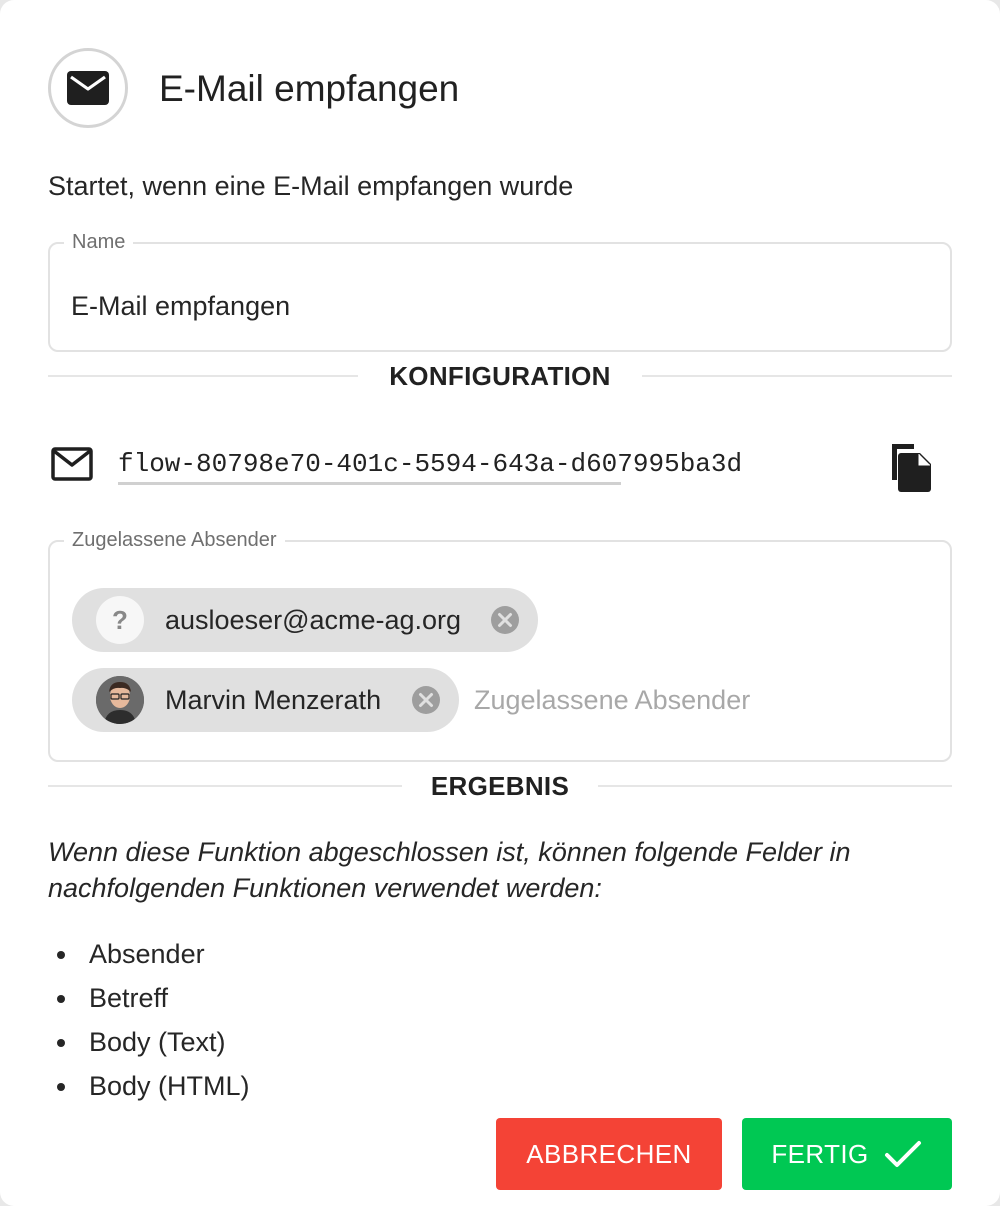 This screenshot has width=1000, height=1206. I want to click on done-button: FERTIG, so click(847, 1154).